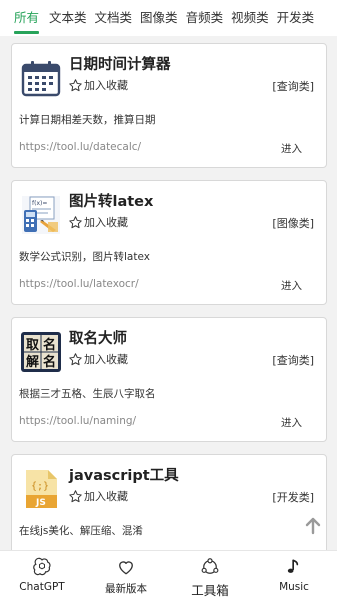  Describe the element at coordinates (126, 568) in the screenshot. I see `heart-icon` at that location.